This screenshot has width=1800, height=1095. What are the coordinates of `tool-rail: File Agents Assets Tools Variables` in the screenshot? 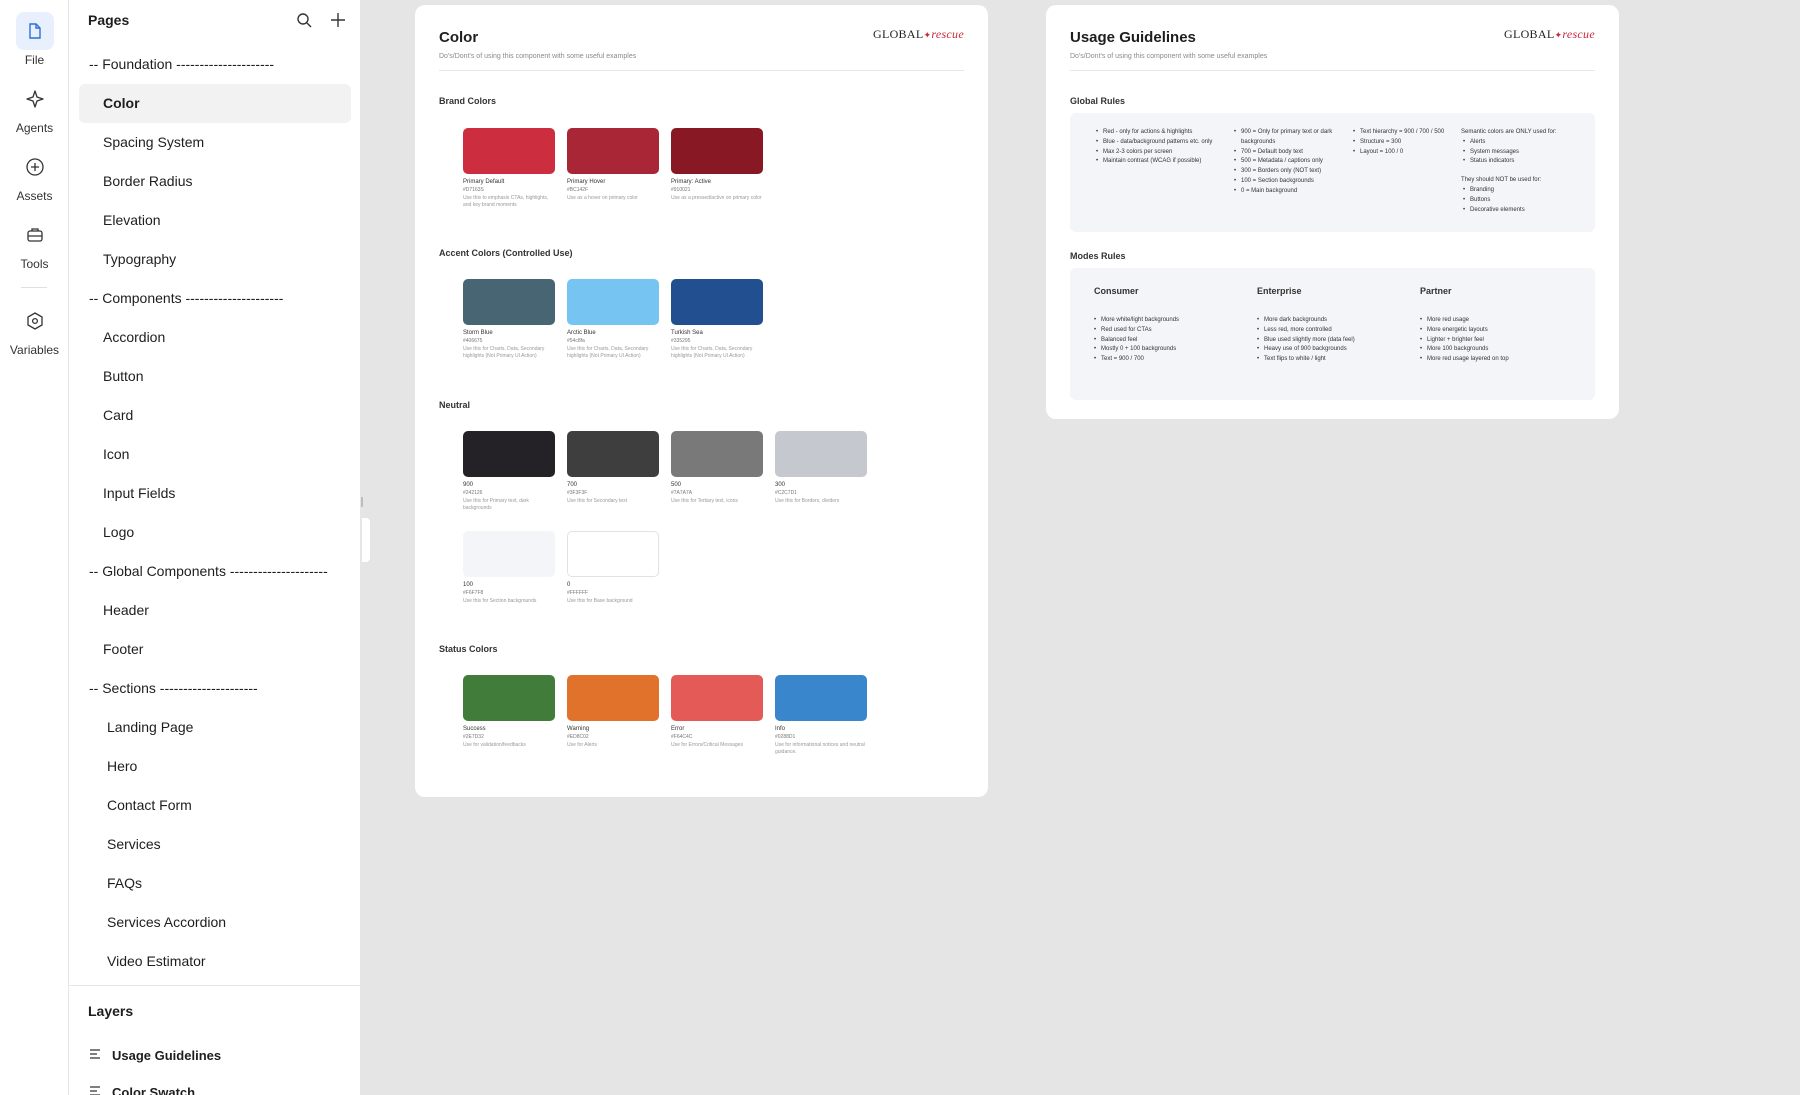 It's located at (34, 547).